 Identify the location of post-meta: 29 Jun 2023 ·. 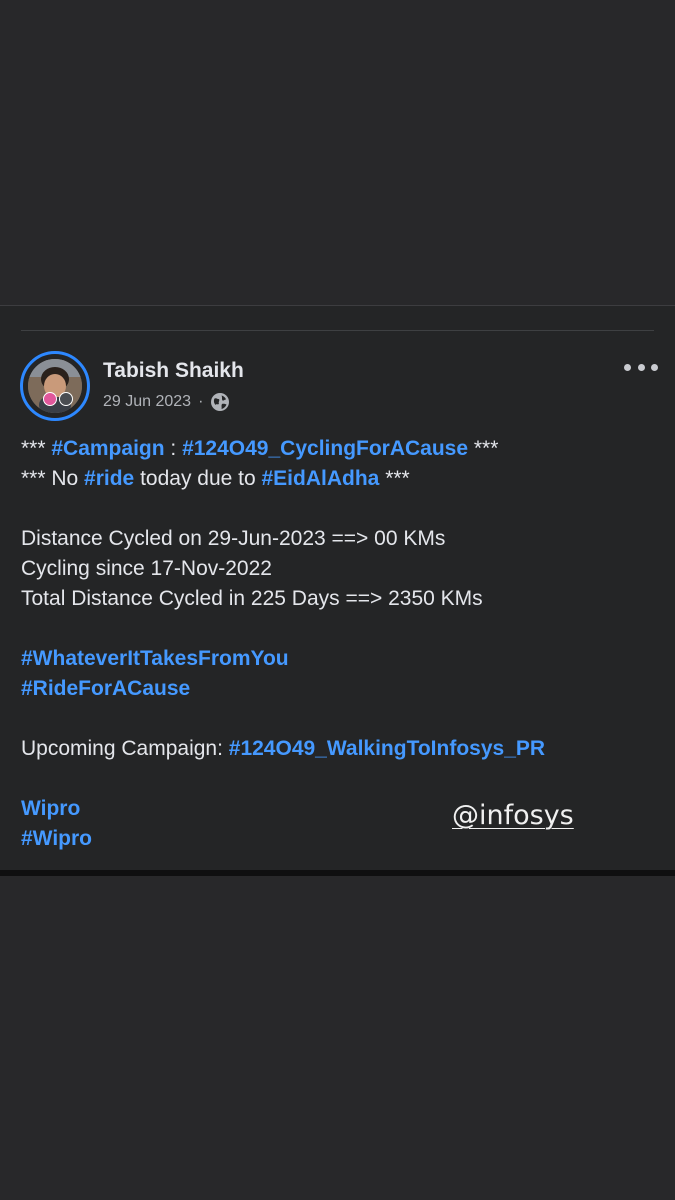
(166, 402).